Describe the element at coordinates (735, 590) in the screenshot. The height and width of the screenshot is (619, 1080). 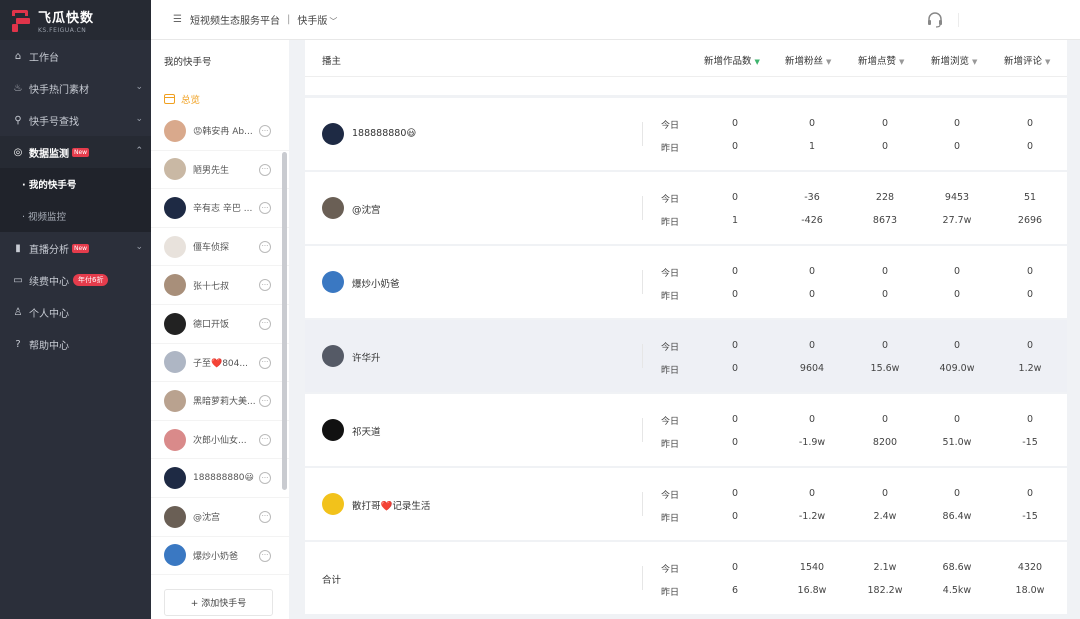
I see `yesterday-value: 6` at that location.